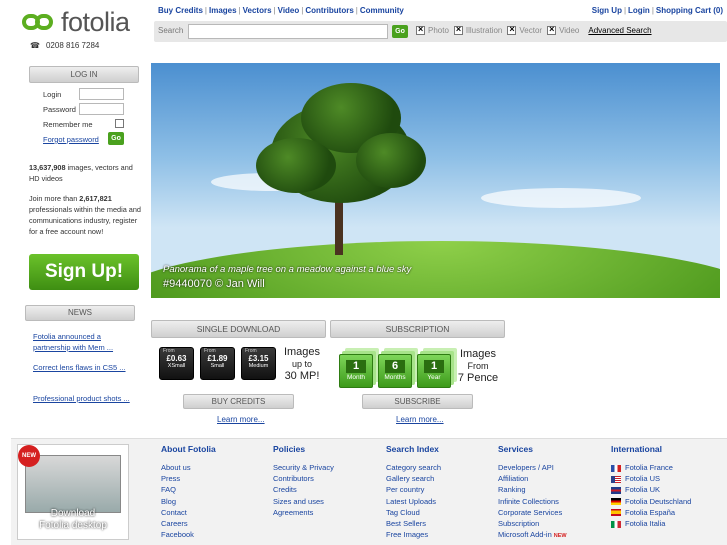  What do you see at coordinates (329, 10) in the screenshot?
I see `nav-contributors: Contributors` at bounding box center [329, 10].